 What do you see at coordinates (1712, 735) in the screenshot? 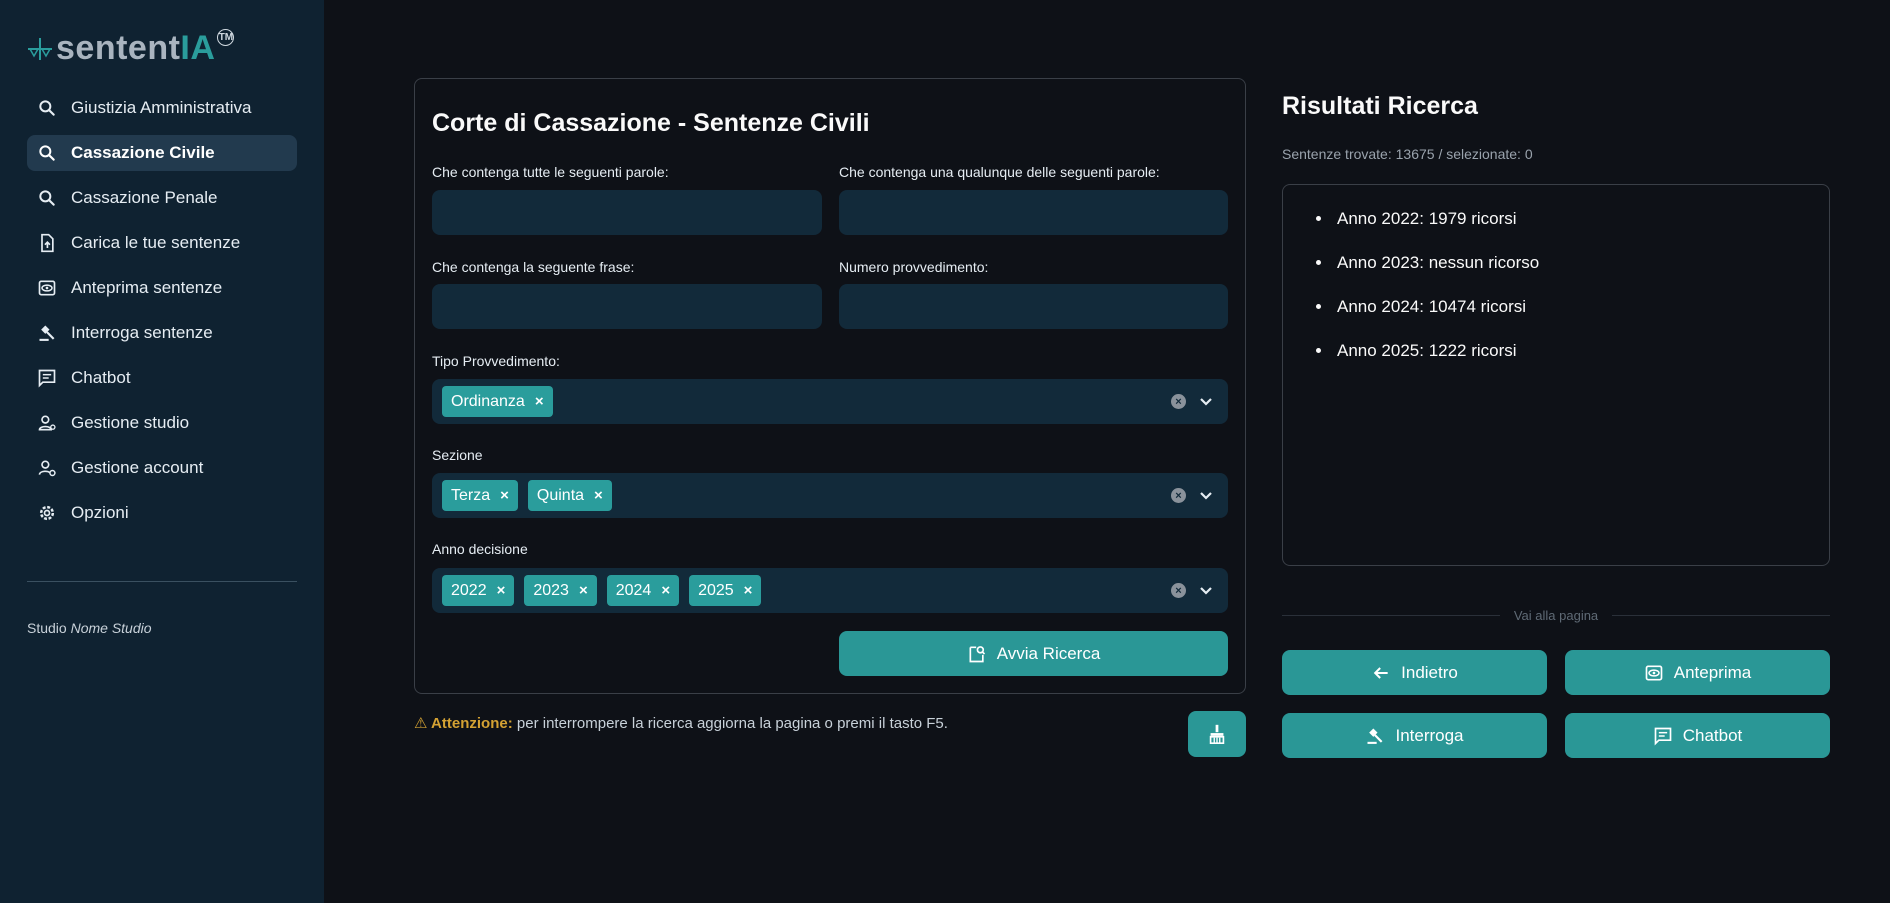
I see `chatbot-button-label: Chatbot` at bounding box center [1712, 735].